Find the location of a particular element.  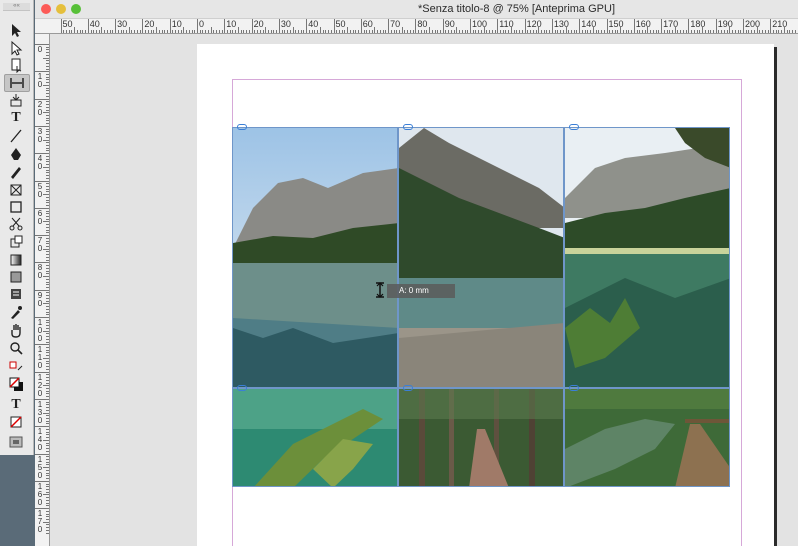

green-lake-tree-branch-image is located at coordinates (647, 257).